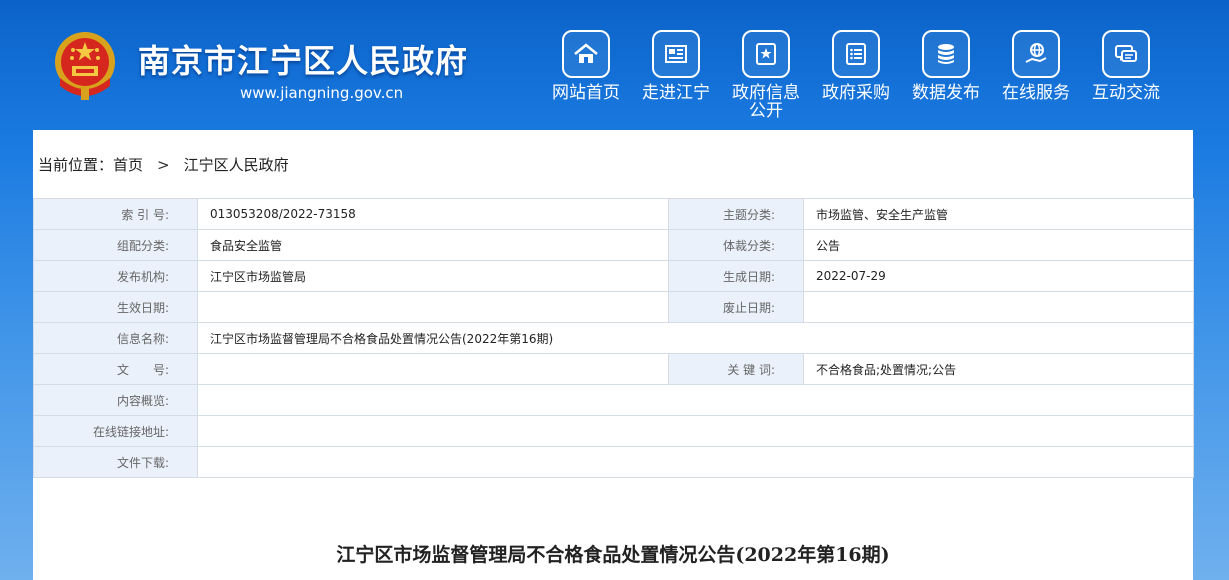  I want to click on keywords-label: 关 键 词:, so click(736, 369).